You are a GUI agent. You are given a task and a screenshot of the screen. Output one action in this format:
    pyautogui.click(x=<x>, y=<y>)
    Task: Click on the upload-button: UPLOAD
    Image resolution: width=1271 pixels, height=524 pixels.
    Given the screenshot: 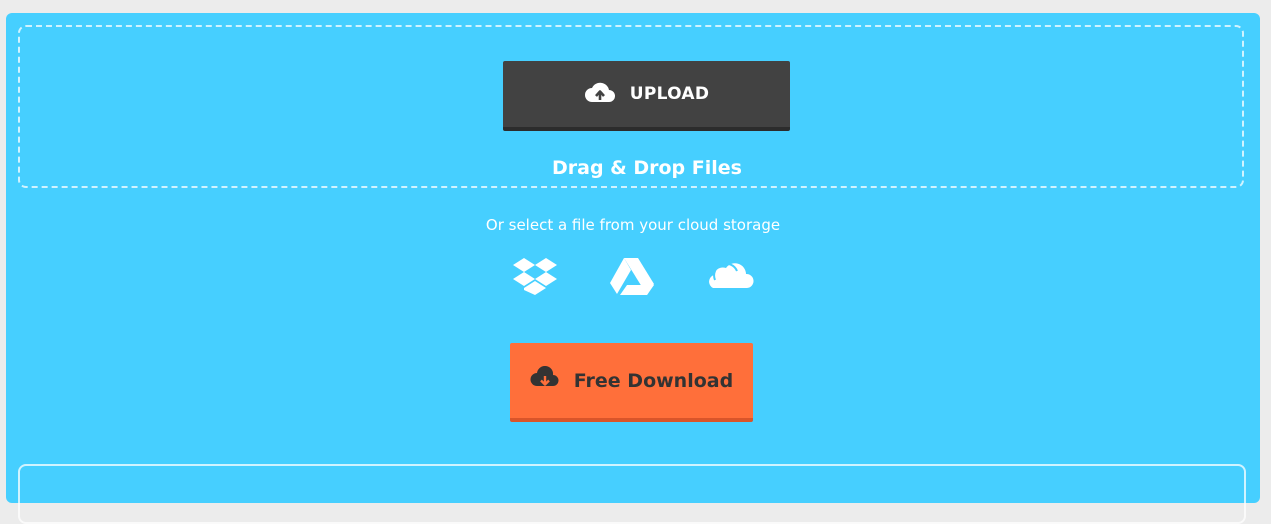 What is the action you would take?
    pyautogui.click(x=646, y=96)
    